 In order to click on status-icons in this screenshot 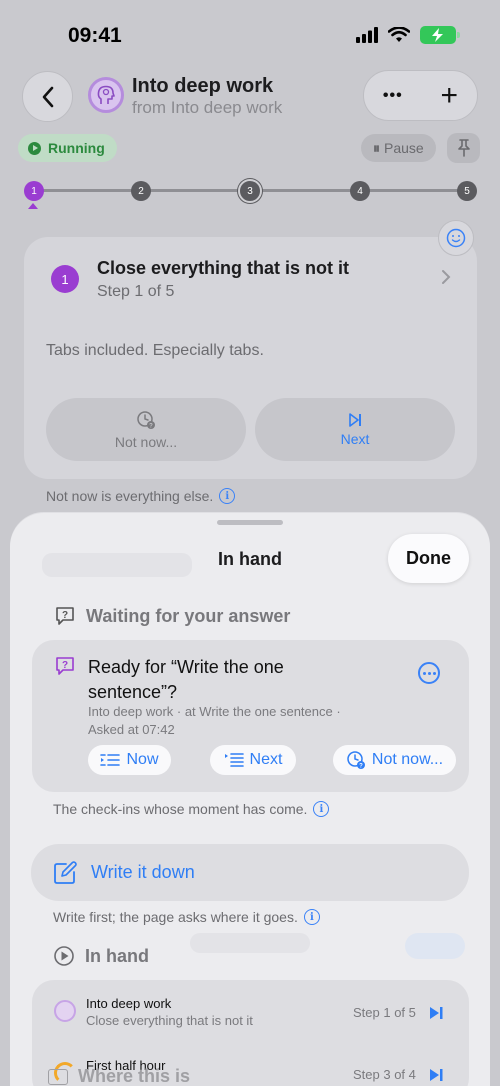, I will do `click(408, 35)`.